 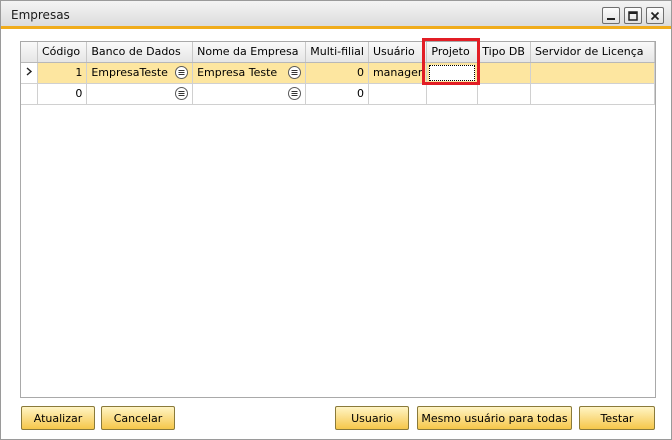 I want to click on close-button, so click(x=655, y=15).